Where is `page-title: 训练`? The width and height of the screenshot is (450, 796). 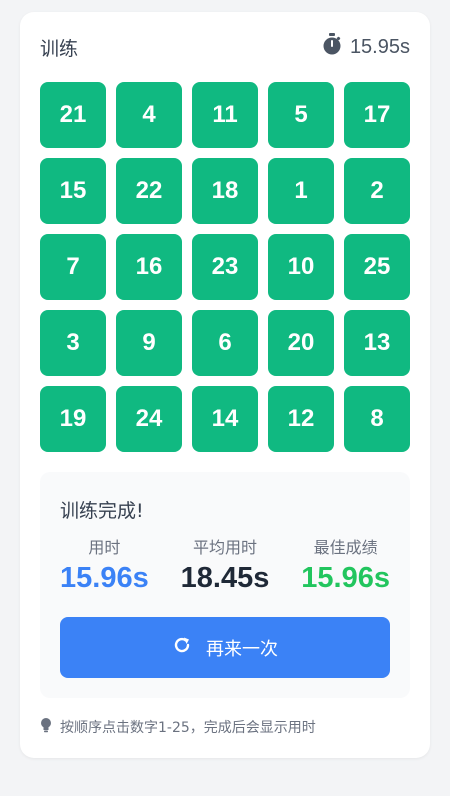
page-title: 训练 is located at coordinates (59, 48).